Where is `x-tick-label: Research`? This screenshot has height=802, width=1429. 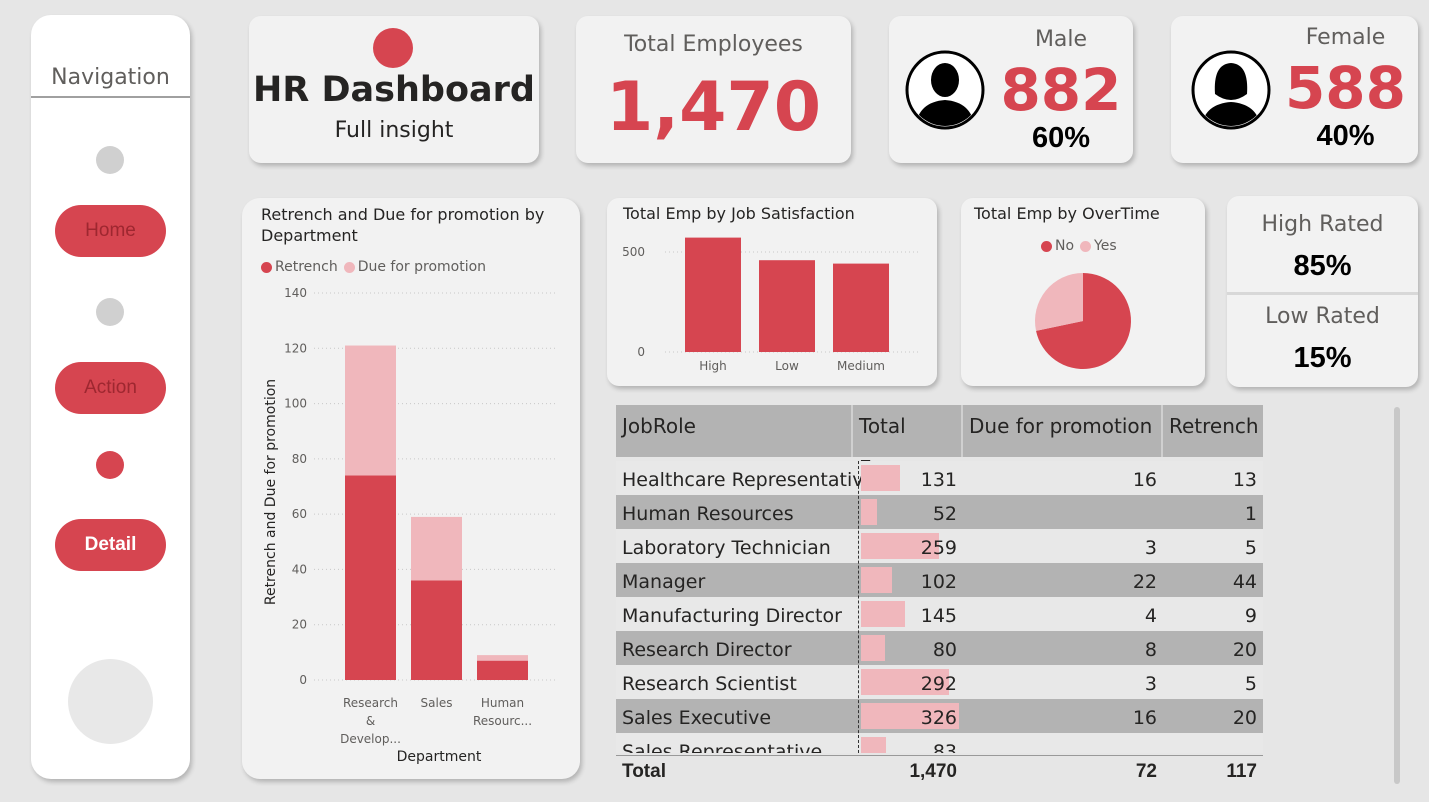
x-tick-label: Research is located at coordinates (370, 703).